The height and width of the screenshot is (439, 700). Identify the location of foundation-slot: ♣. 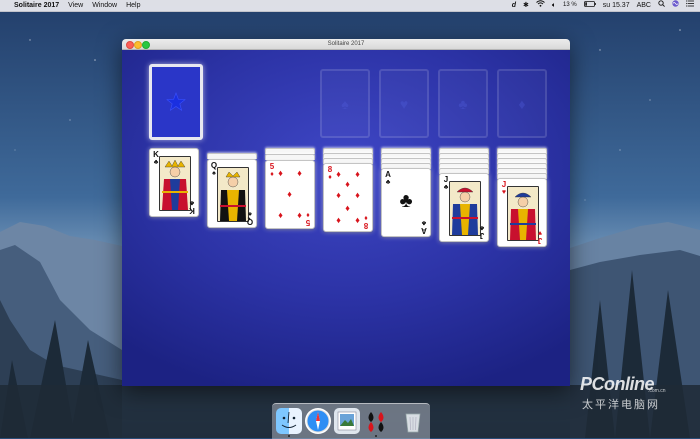
(463, 103).